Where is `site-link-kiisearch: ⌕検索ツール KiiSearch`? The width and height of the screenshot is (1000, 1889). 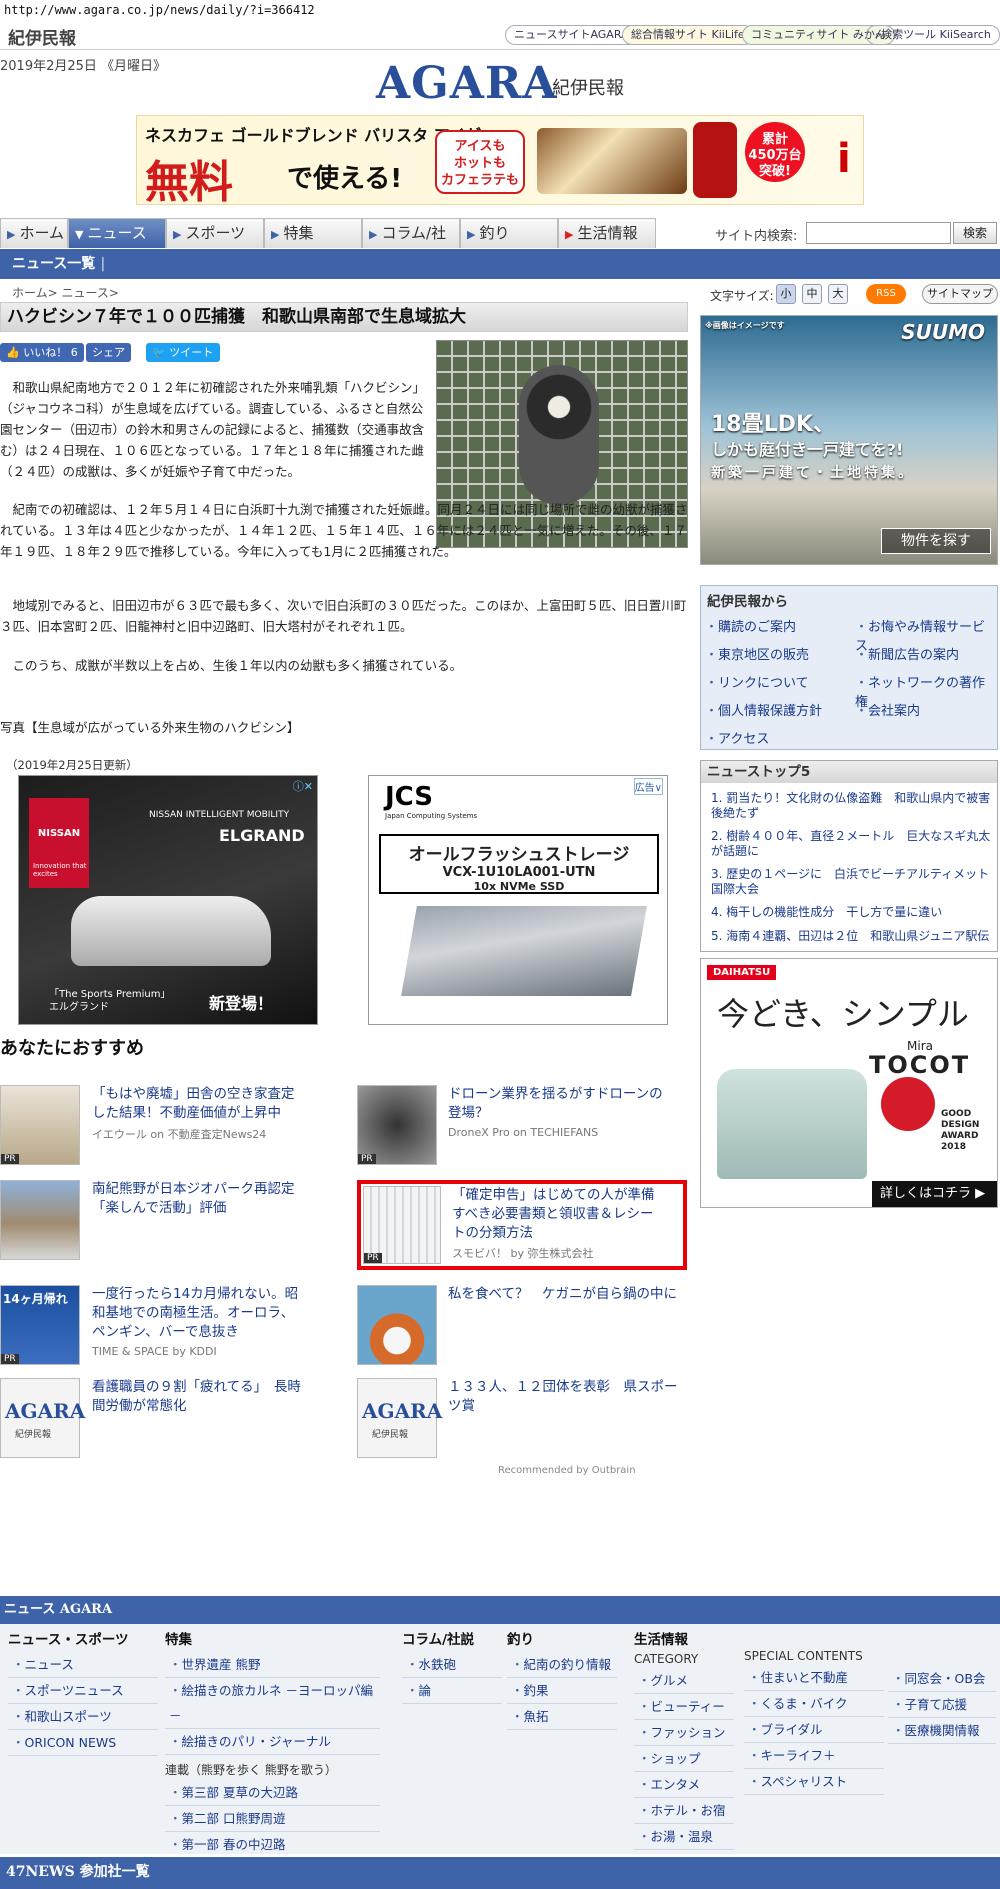 site-link-kiisearch: ⌕検索ツール KiiSearch is located at coordinates (933, 35).